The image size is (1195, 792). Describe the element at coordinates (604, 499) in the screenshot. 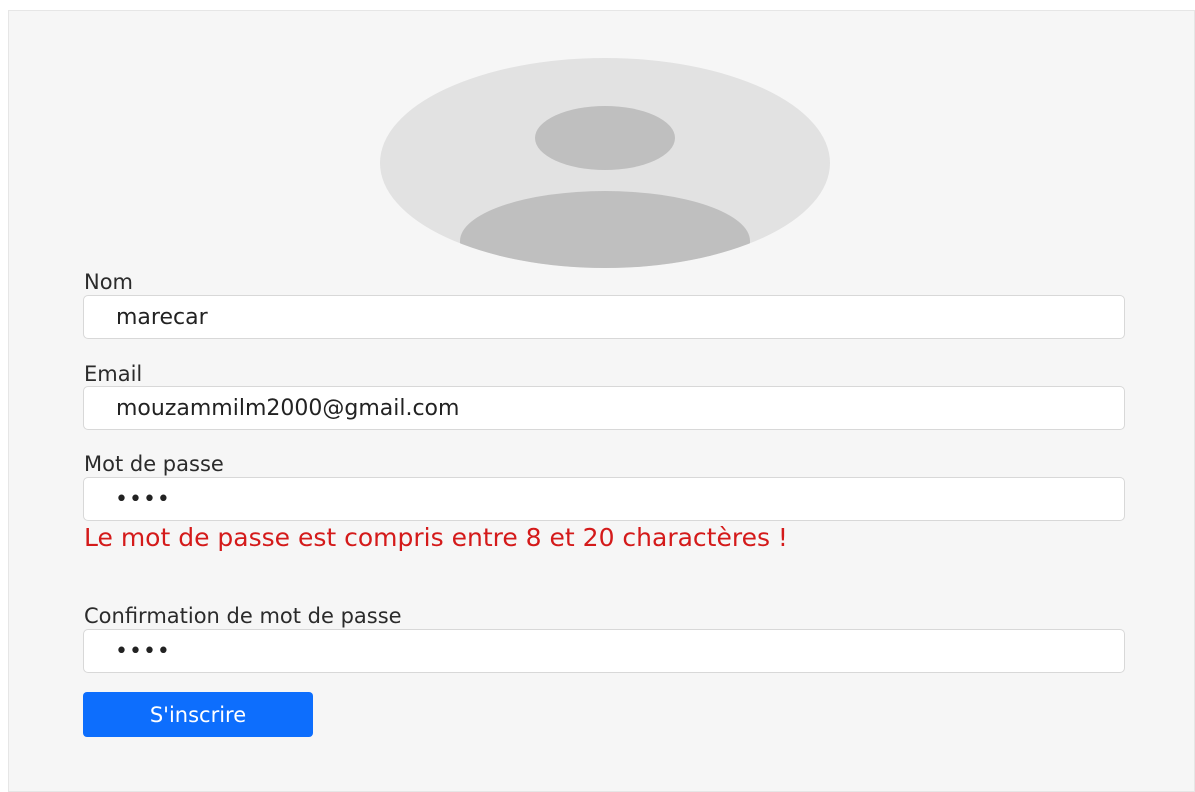

I see `password-input` at that location.